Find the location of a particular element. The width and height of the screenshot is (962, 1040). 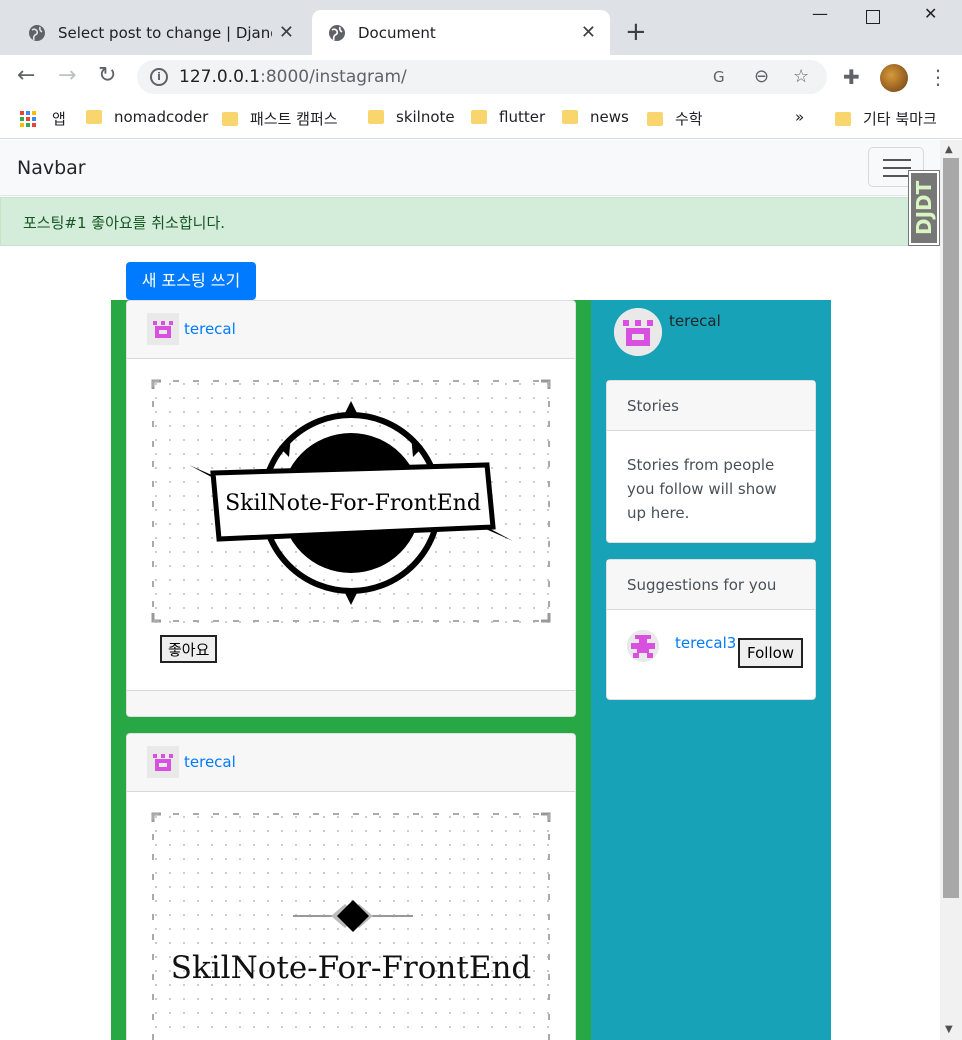

post-footer is located at coordinates (351, 703).